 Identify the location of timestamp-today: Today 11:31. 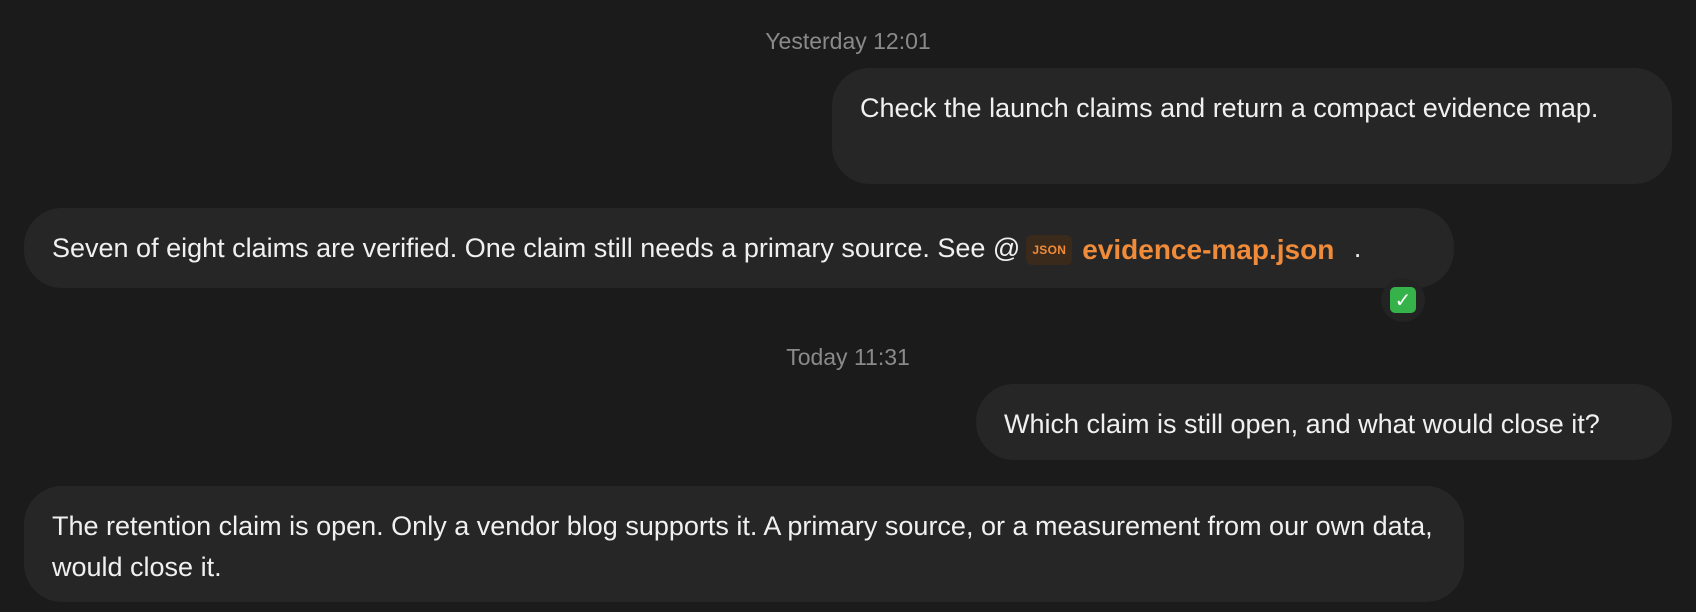
(848, 357).